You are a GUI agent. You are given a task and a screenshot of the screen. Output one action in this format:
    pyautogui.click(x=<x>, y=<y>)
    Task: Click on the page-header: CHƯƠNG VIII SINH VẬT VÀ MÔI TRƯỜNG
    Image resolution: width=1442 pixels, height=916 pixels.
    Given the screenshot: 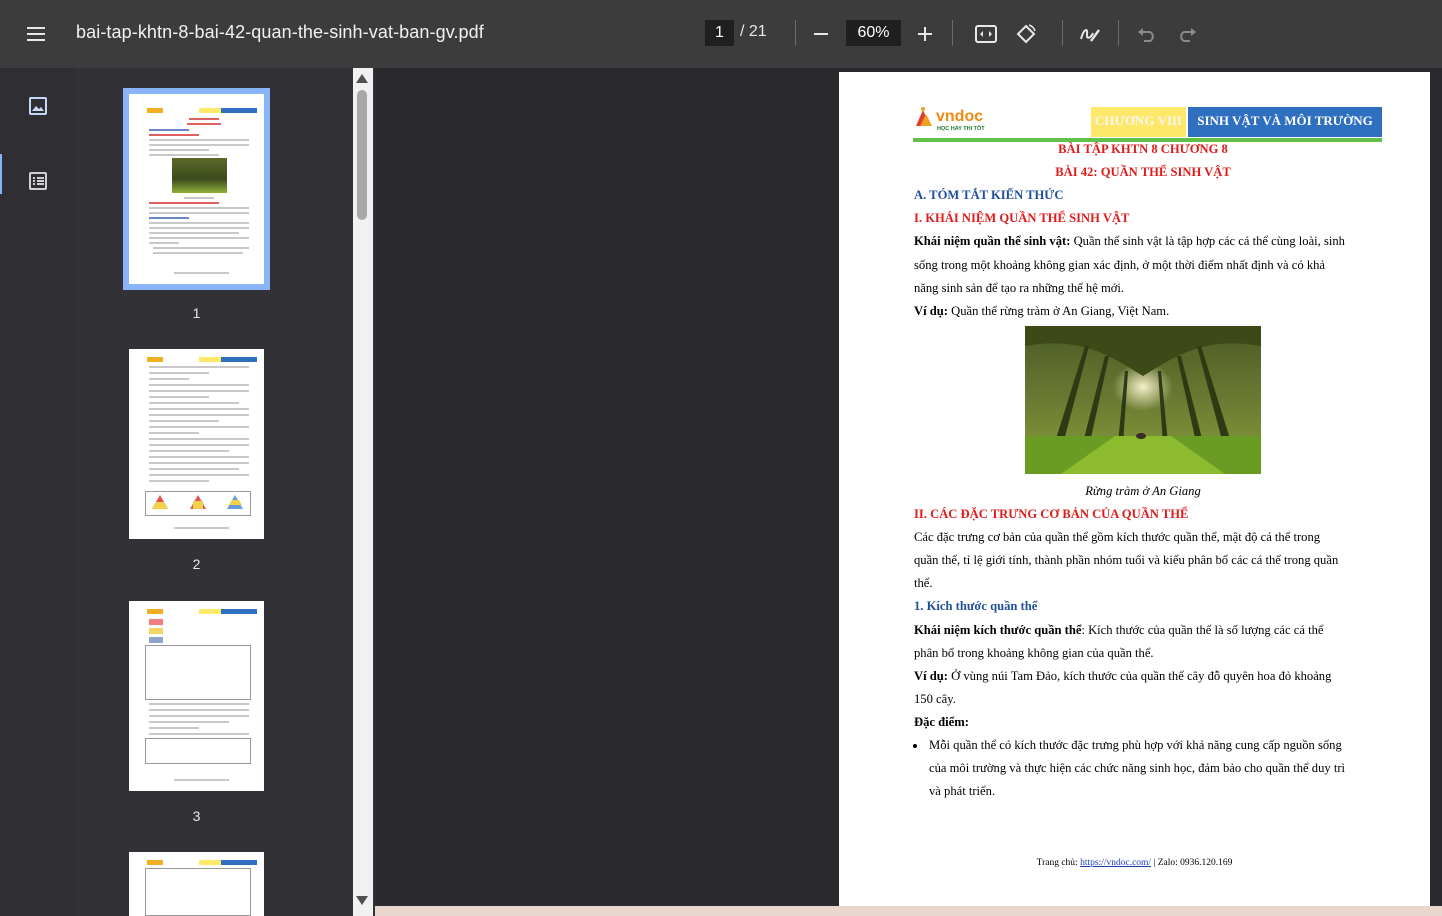 What is the action you would take?
    pyautogui.click(x=1147, y=122)
    